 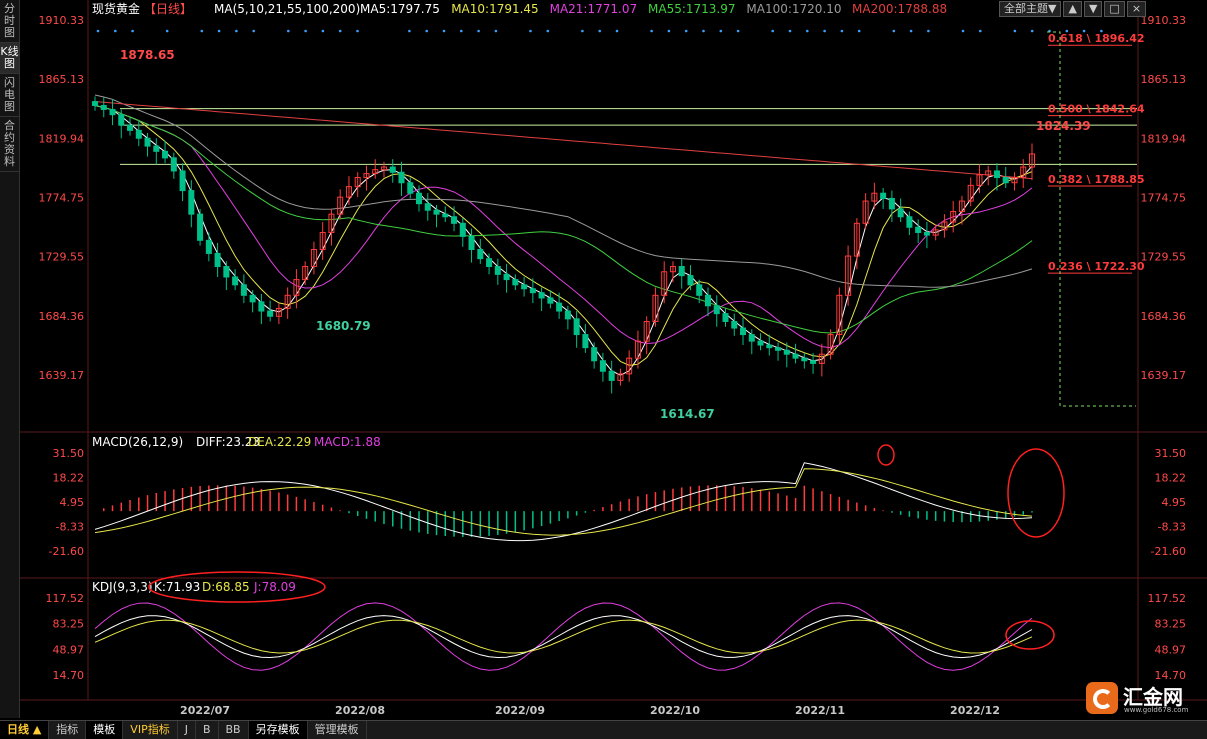 I want to click on kdj-label-right: 48.97, so click(x=1171, y=649).